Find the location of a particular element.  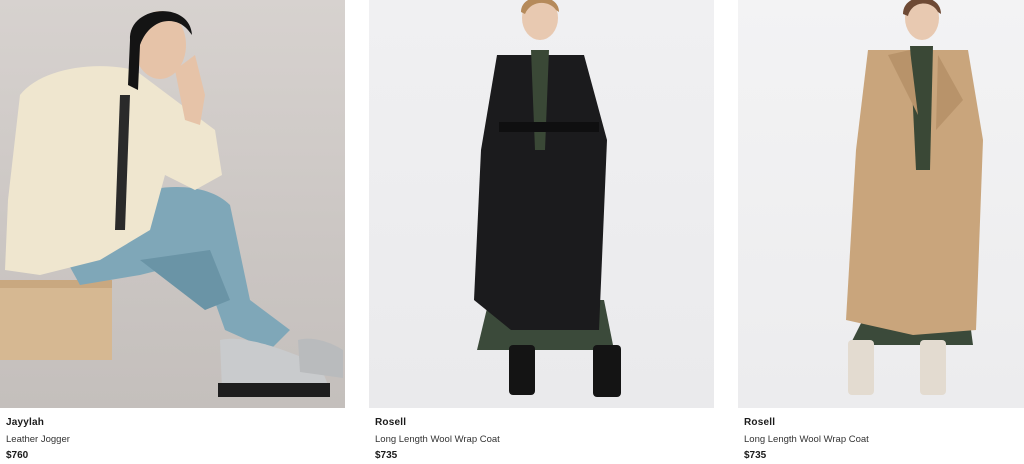

product-description: Leather Jogger is located at coordinates (38, 439).